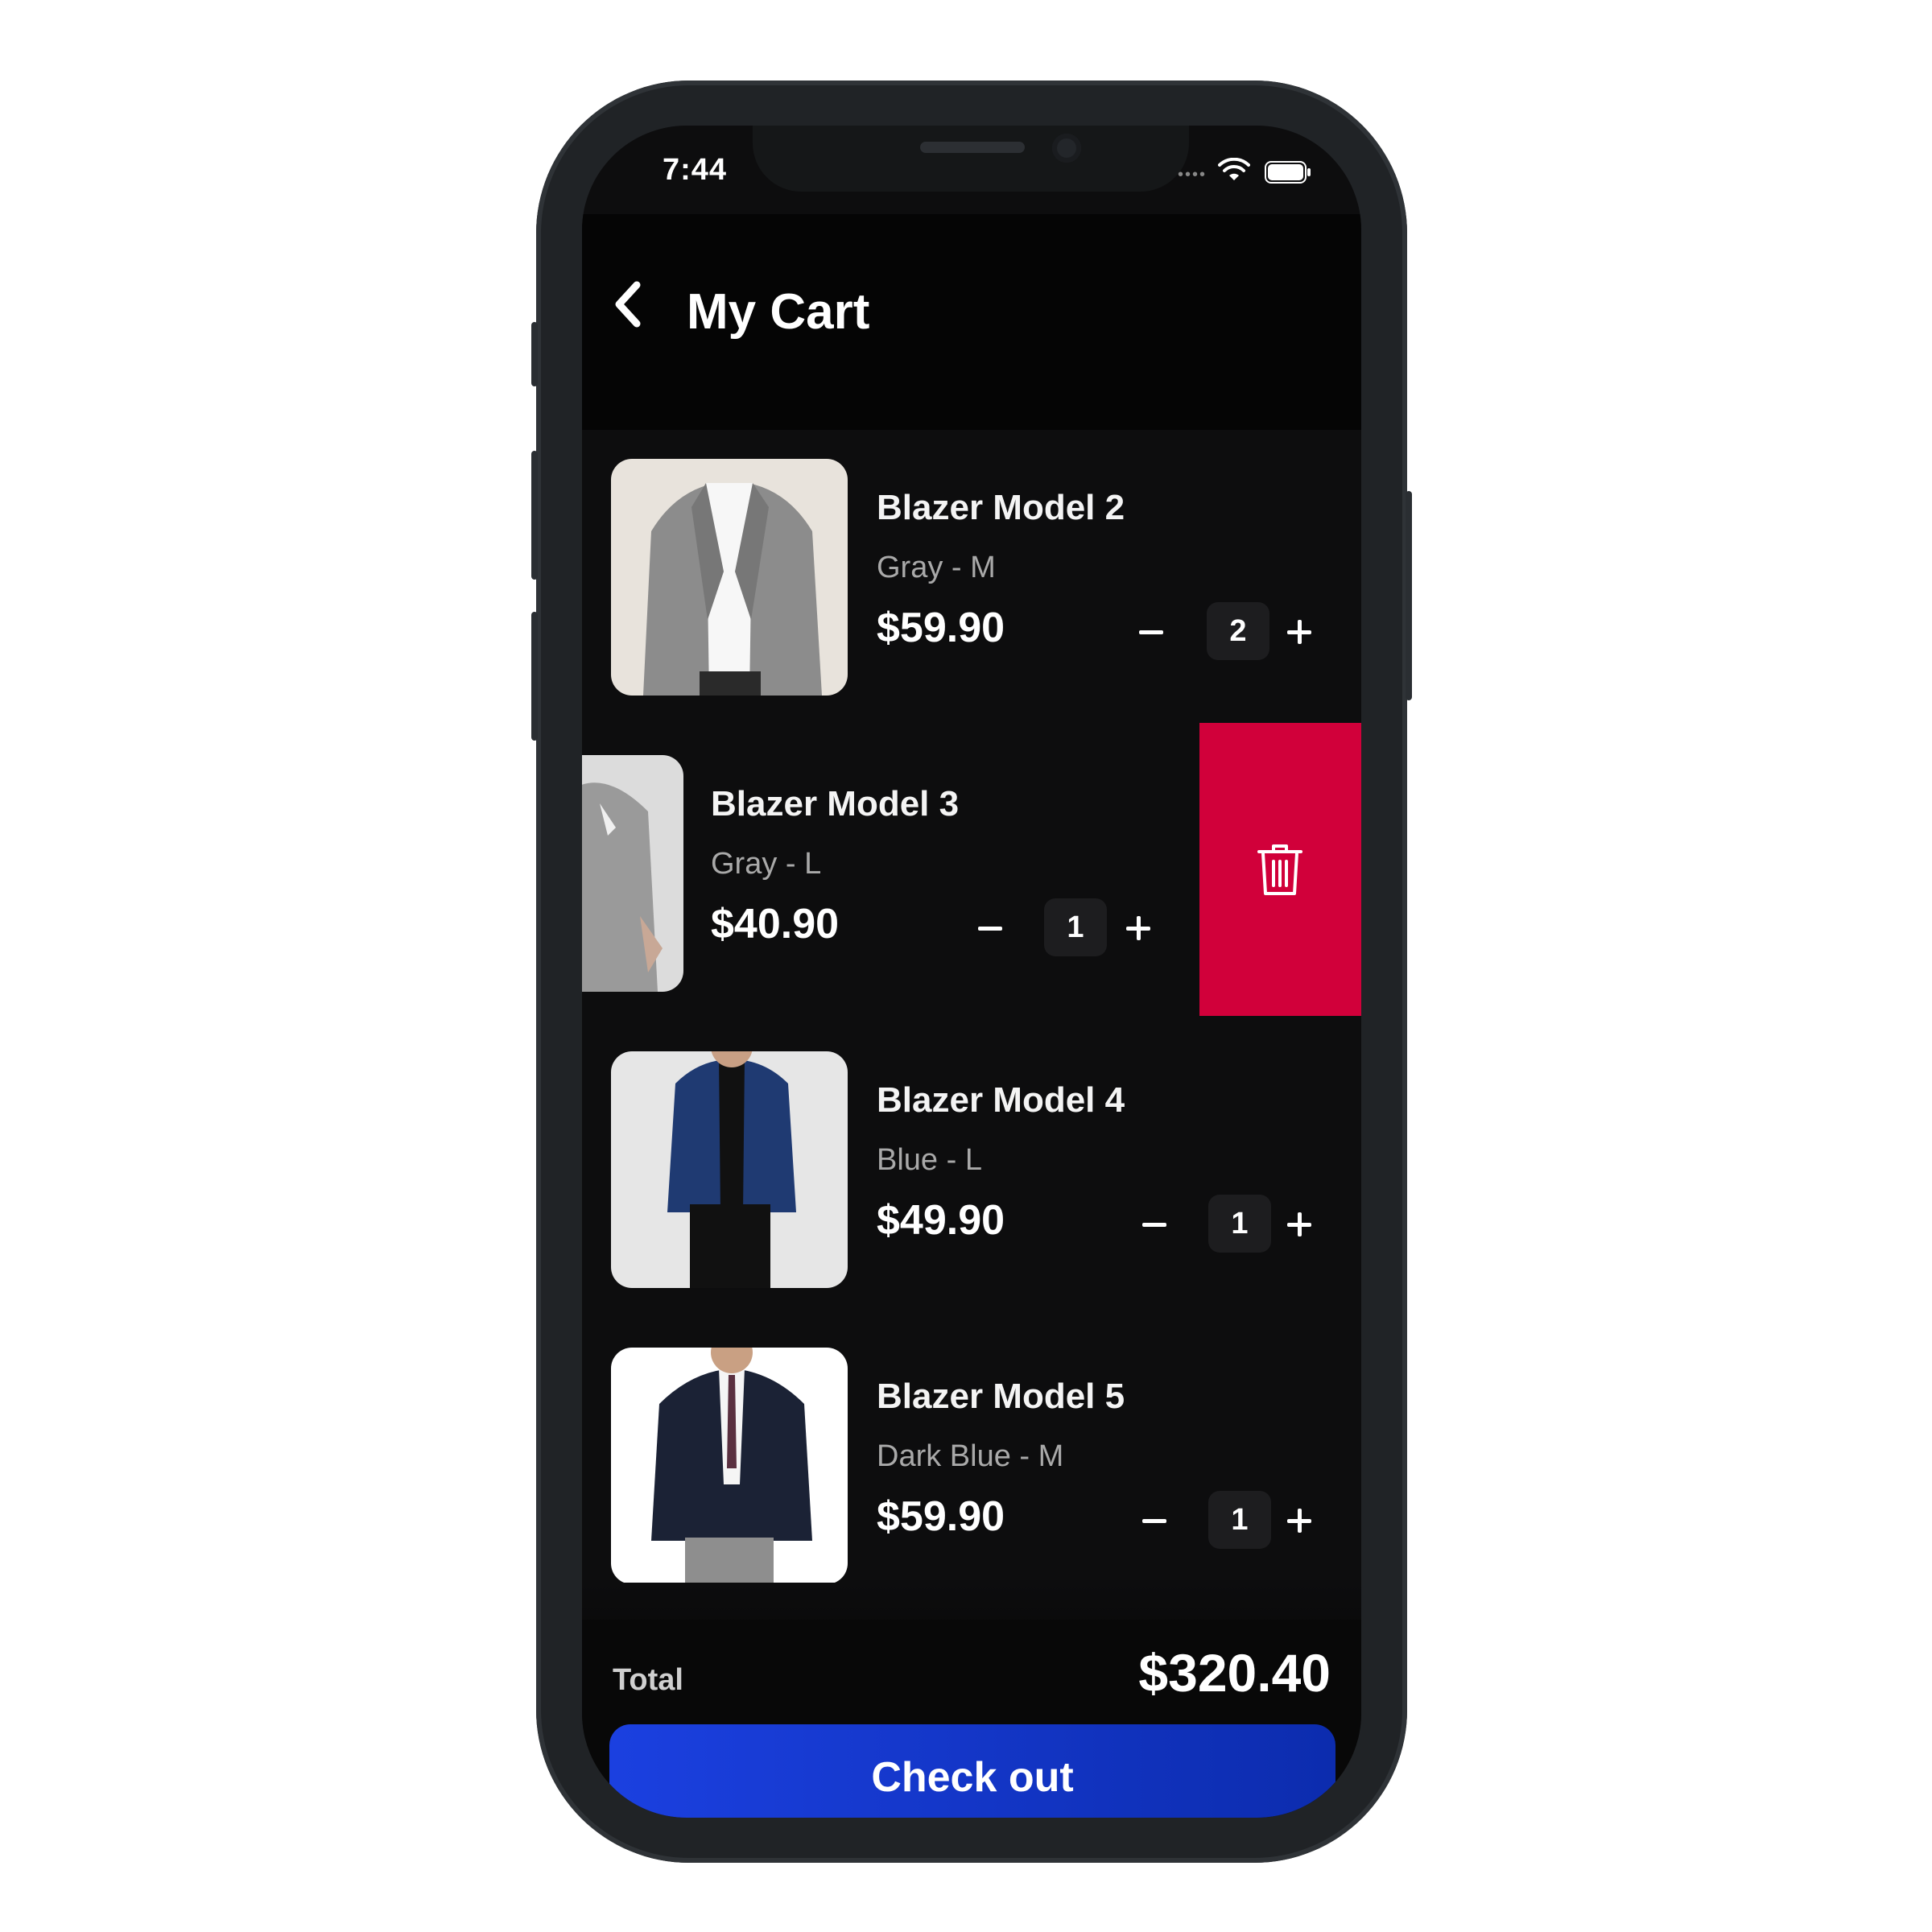 This screenshot has height=1932, width=1932. I want to click on phone-volume-up, so click(534, 515).